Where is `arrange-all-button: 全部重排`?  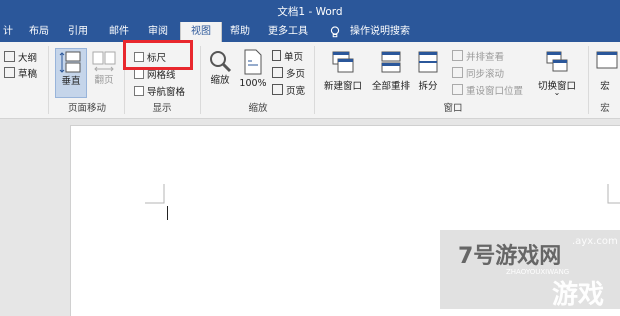
arrange-all-button: 全部重排 is located at coordinates (391, 72).